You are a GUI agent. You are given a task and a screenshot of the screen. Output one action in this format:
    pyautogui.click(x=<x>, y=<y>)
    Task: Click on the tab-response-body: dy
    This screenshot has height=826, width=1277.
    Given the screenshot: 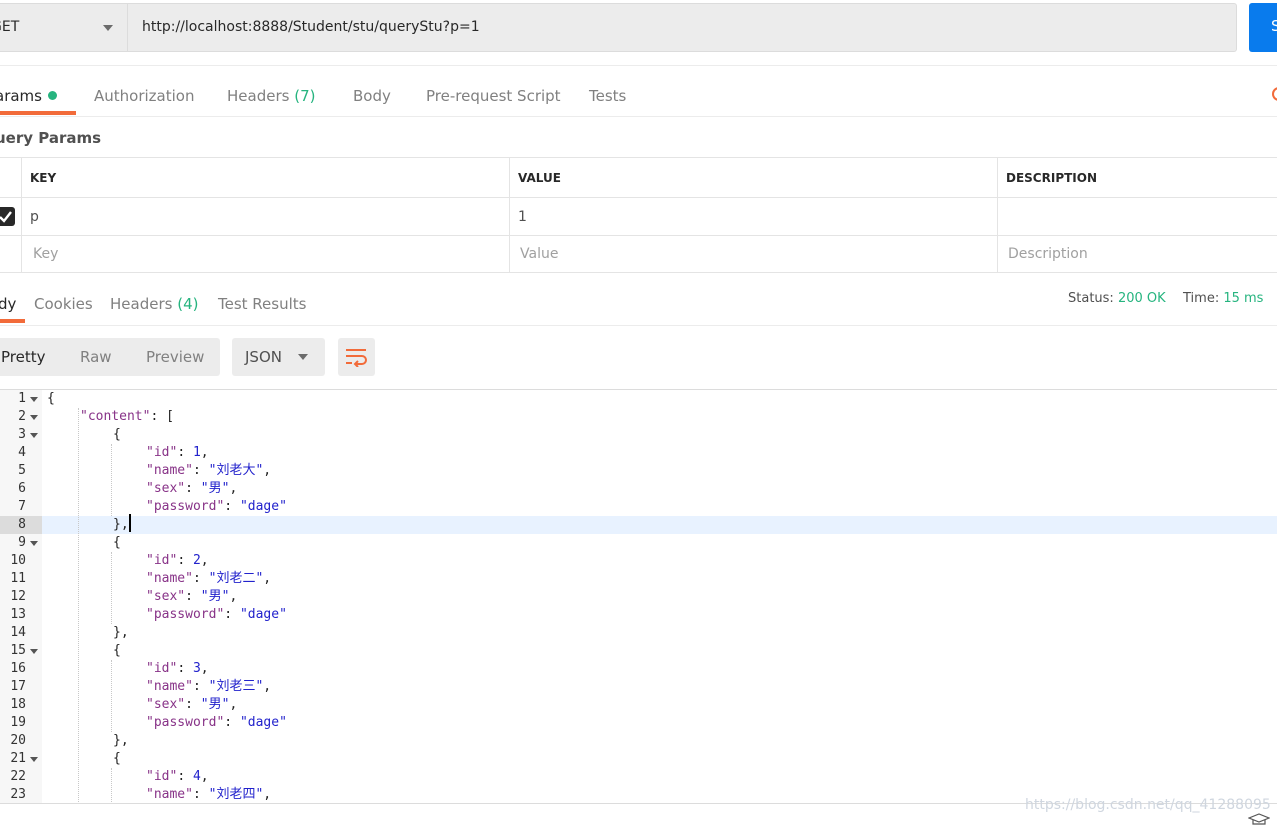 What is the action you would take?
    pyautogui.click(x=8, y=304)
    